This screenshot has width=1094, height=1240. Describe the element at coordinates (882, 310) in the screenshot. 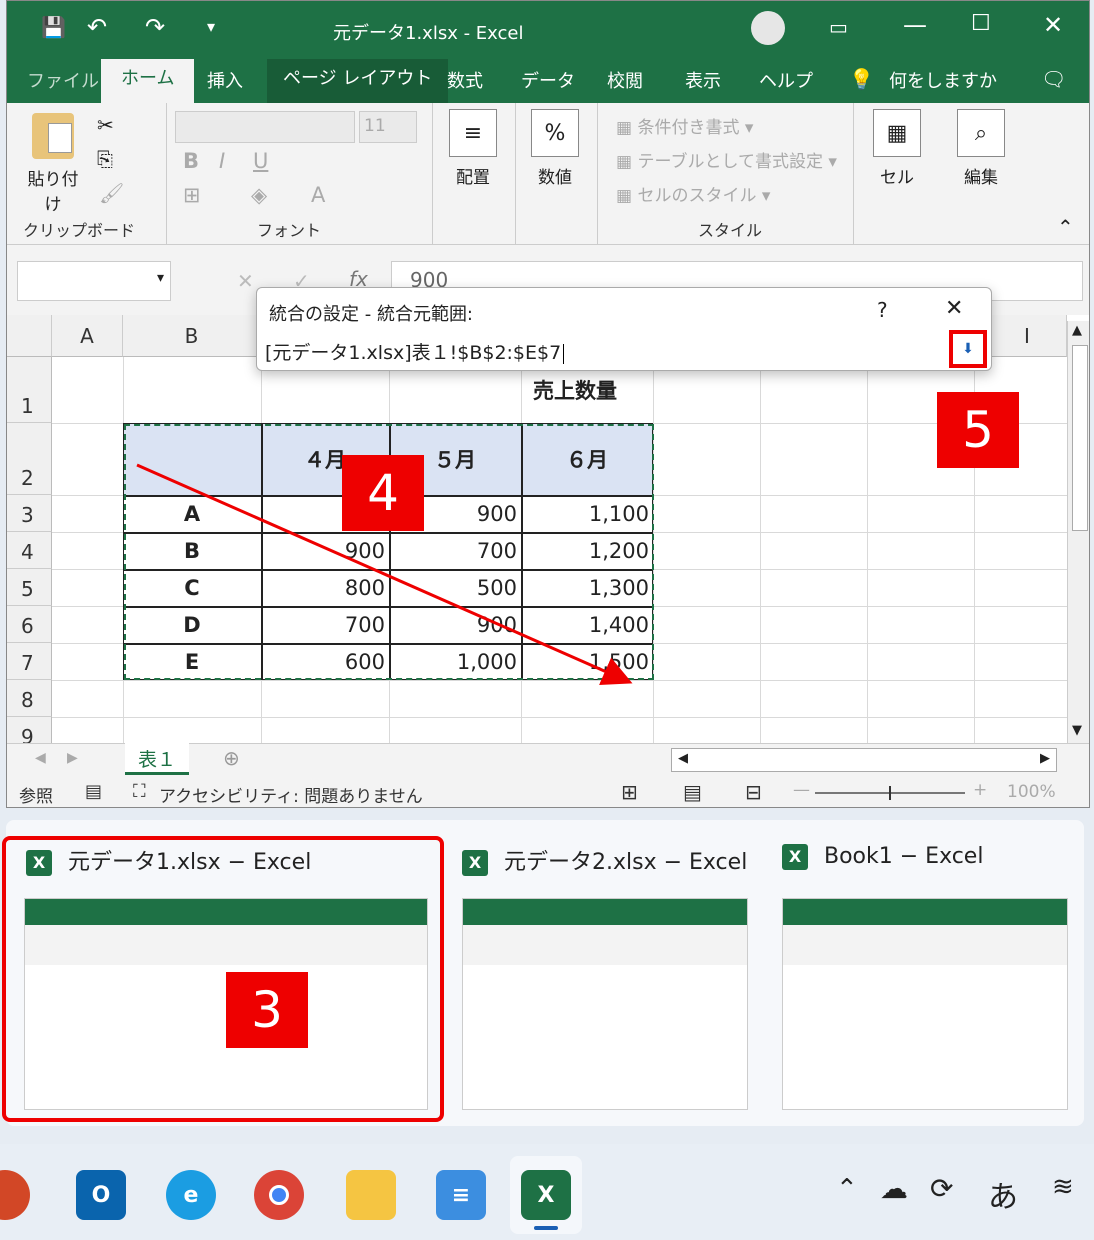

I see `dialog-help-button: ?` at that location.